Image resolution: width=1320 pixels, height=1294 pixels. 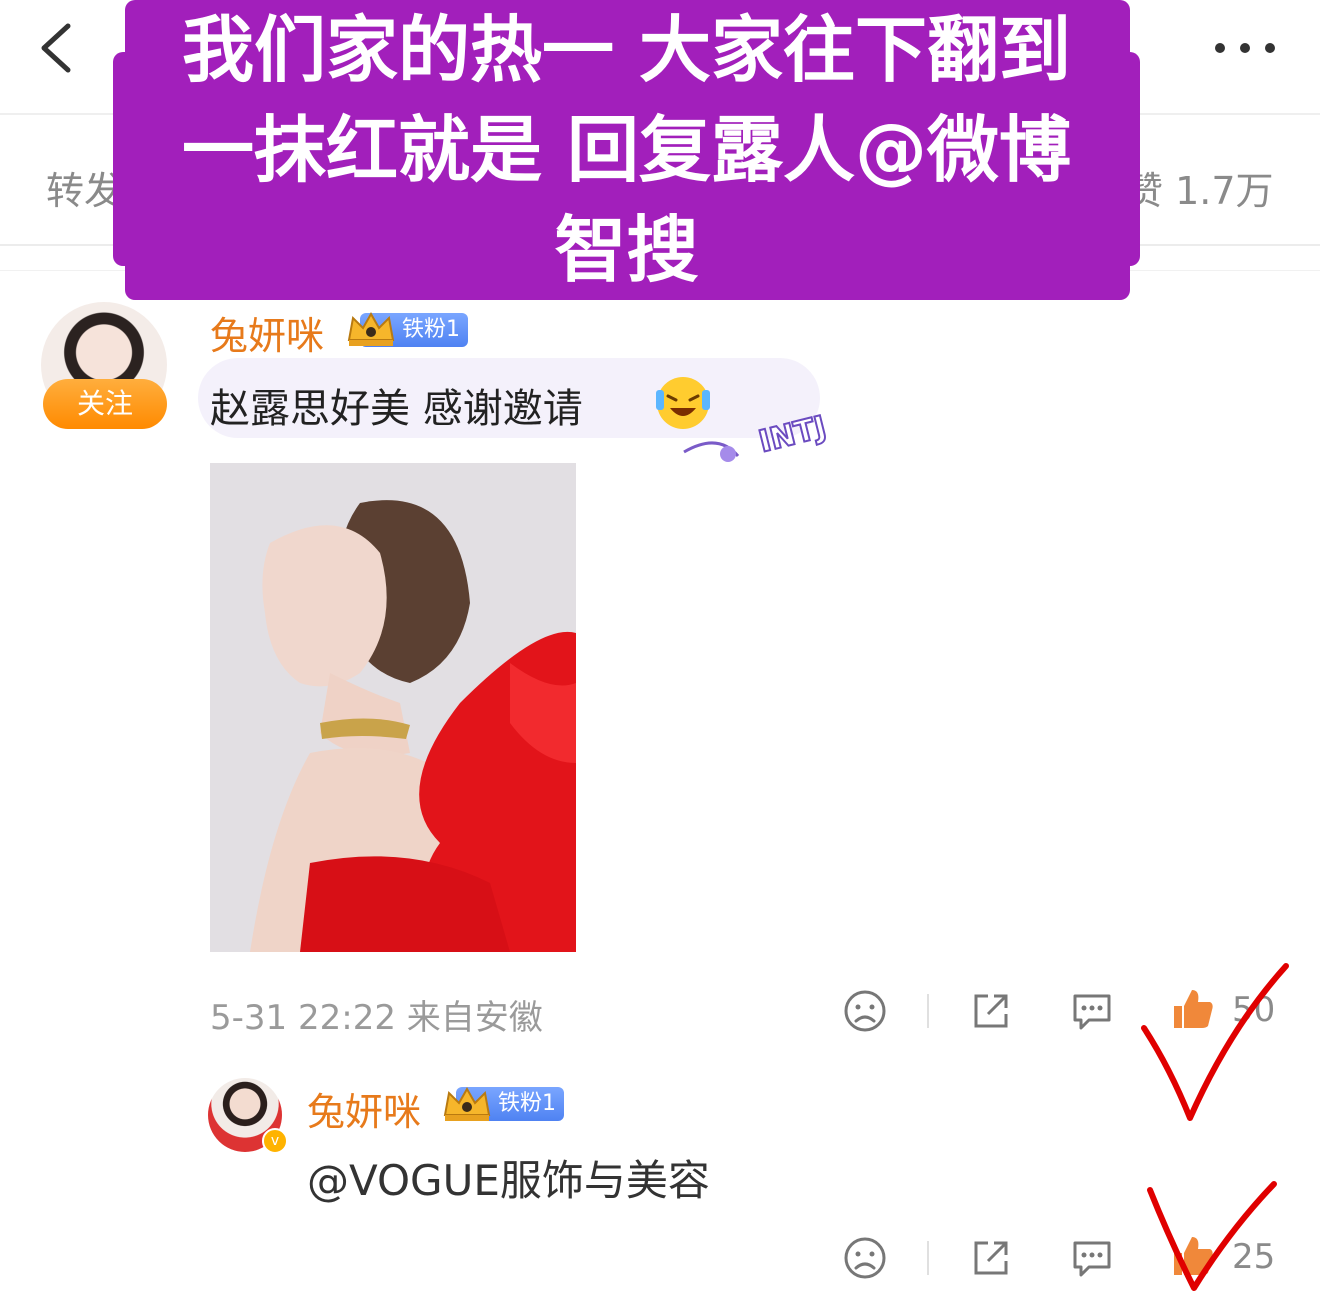 What do you see at coordinates (60, 48) in the screenshot?
I see `back-icon` at bounding box center [60, 48].